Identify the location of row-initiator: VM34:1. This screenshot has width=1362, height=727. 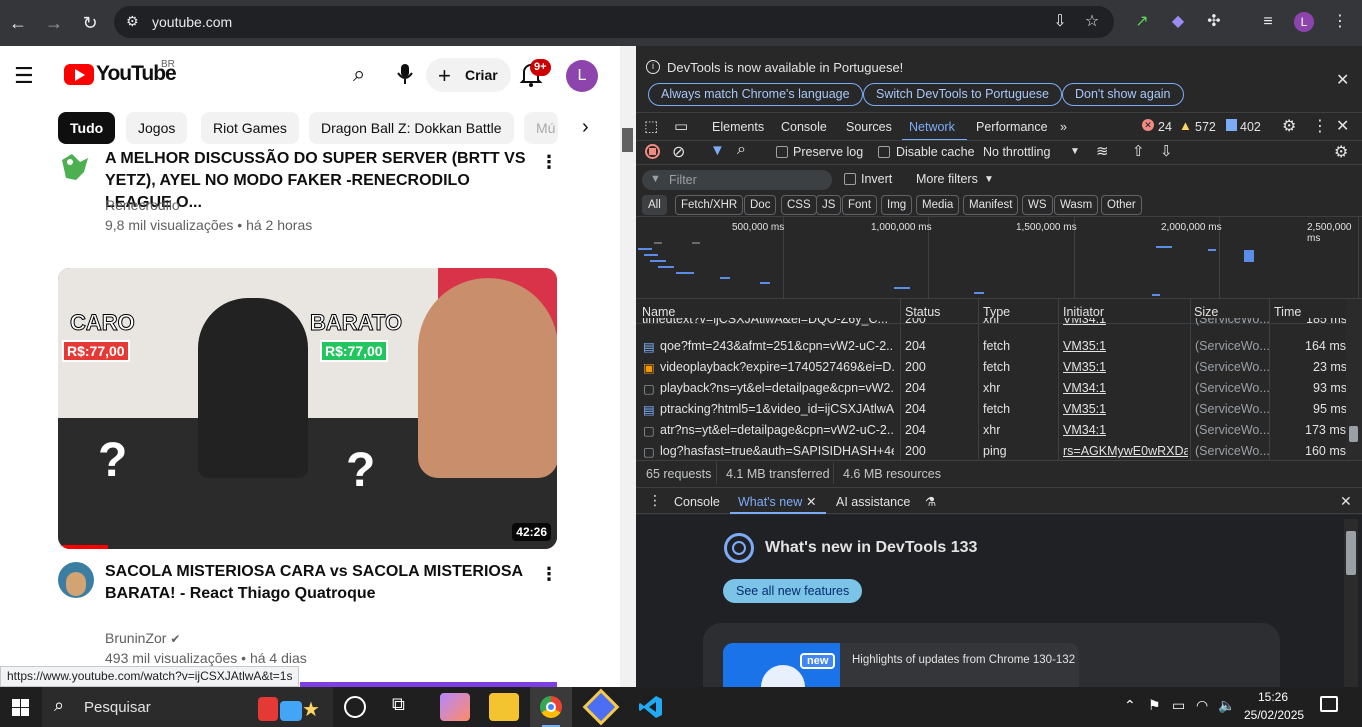
(1084, 322).